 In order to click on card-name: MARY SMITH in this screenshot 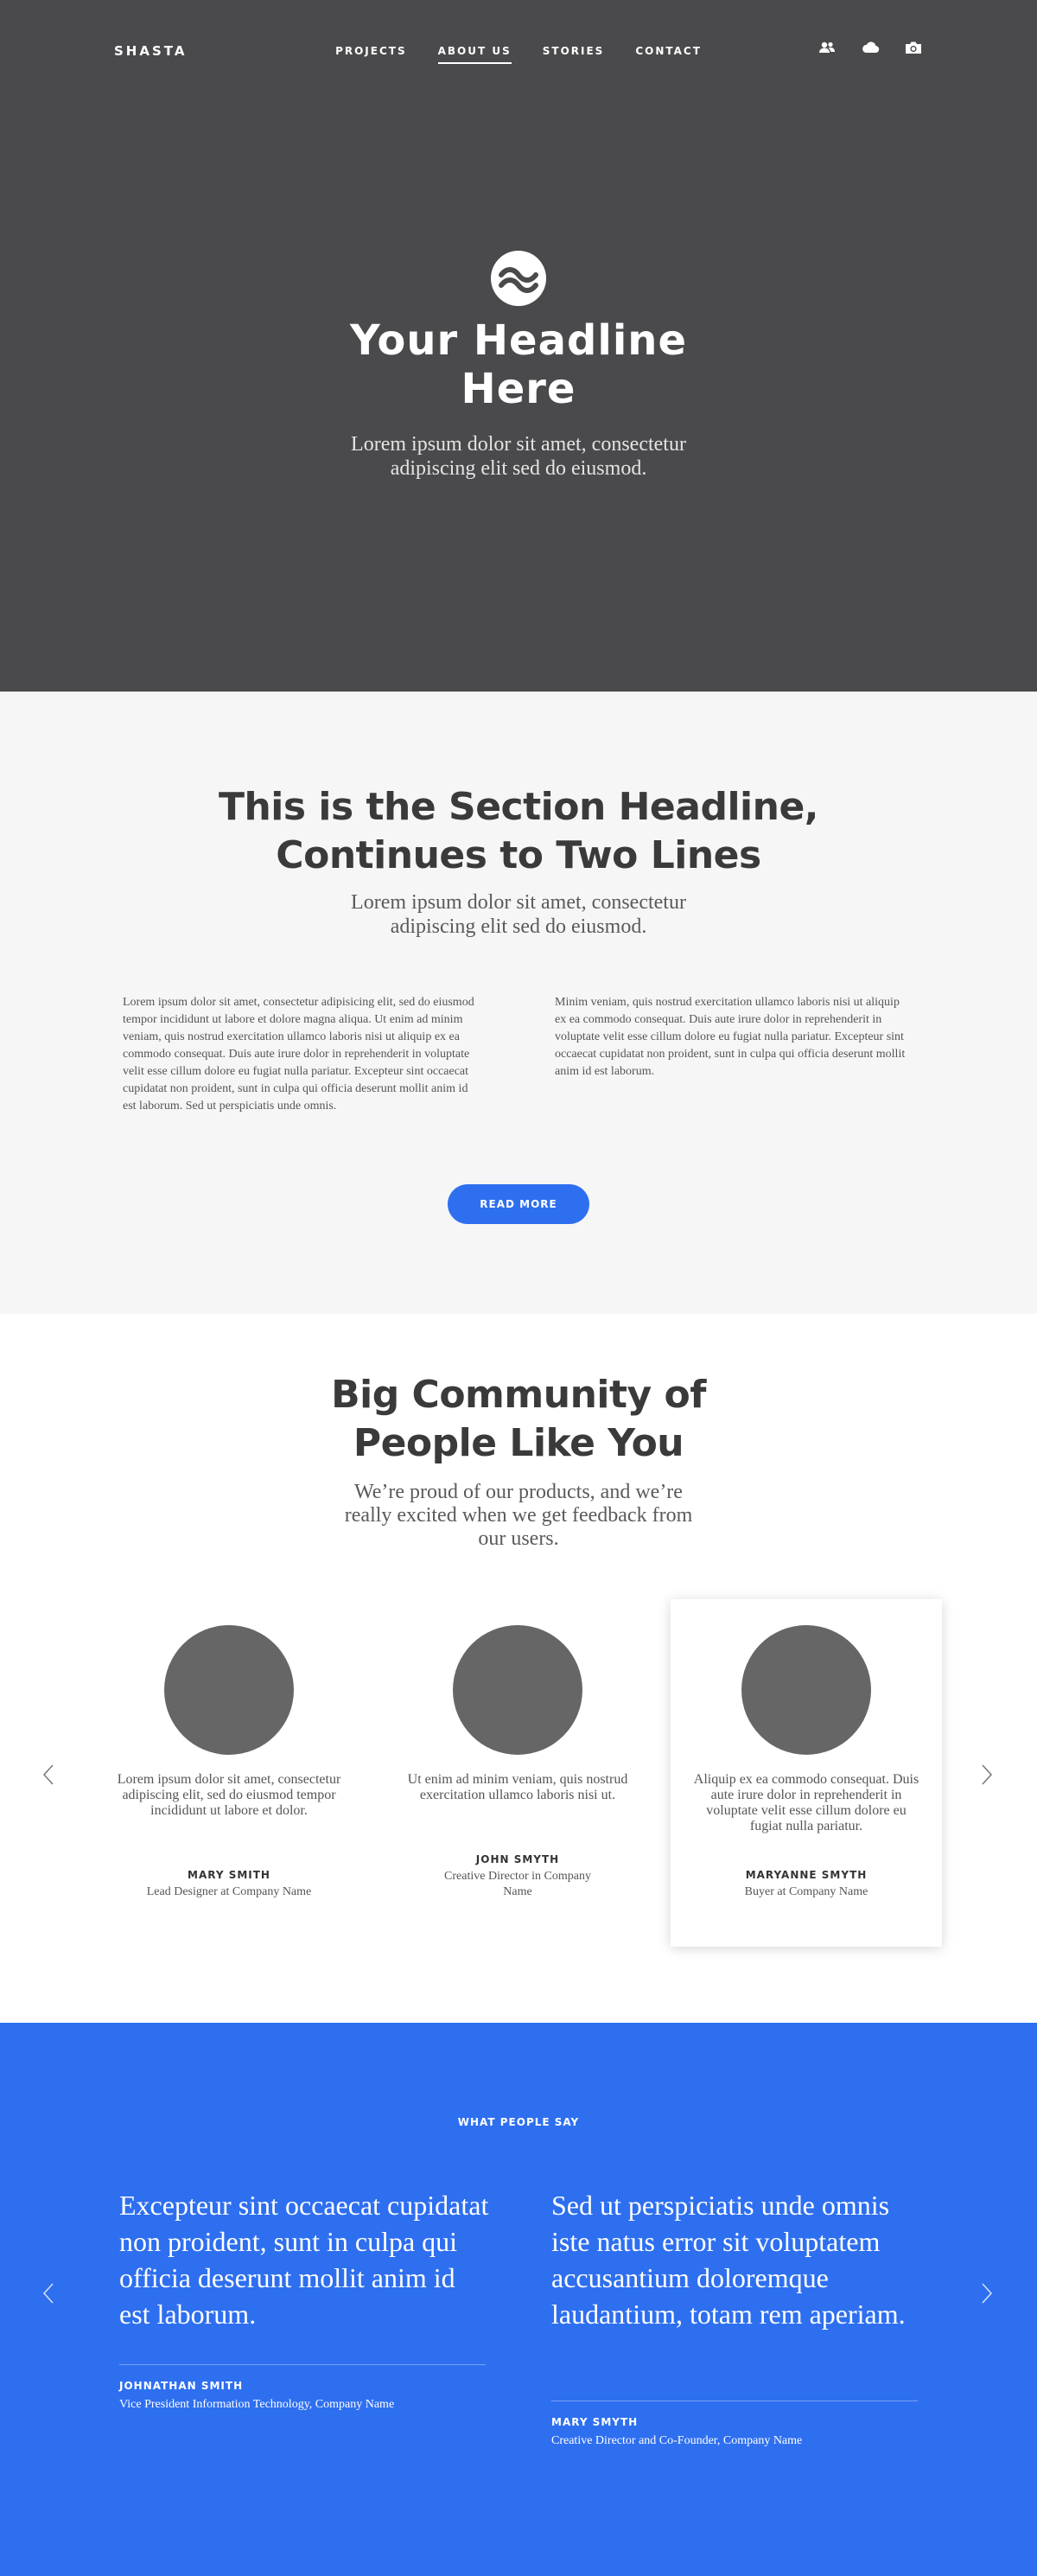, I will do `click(229, 1875)`.